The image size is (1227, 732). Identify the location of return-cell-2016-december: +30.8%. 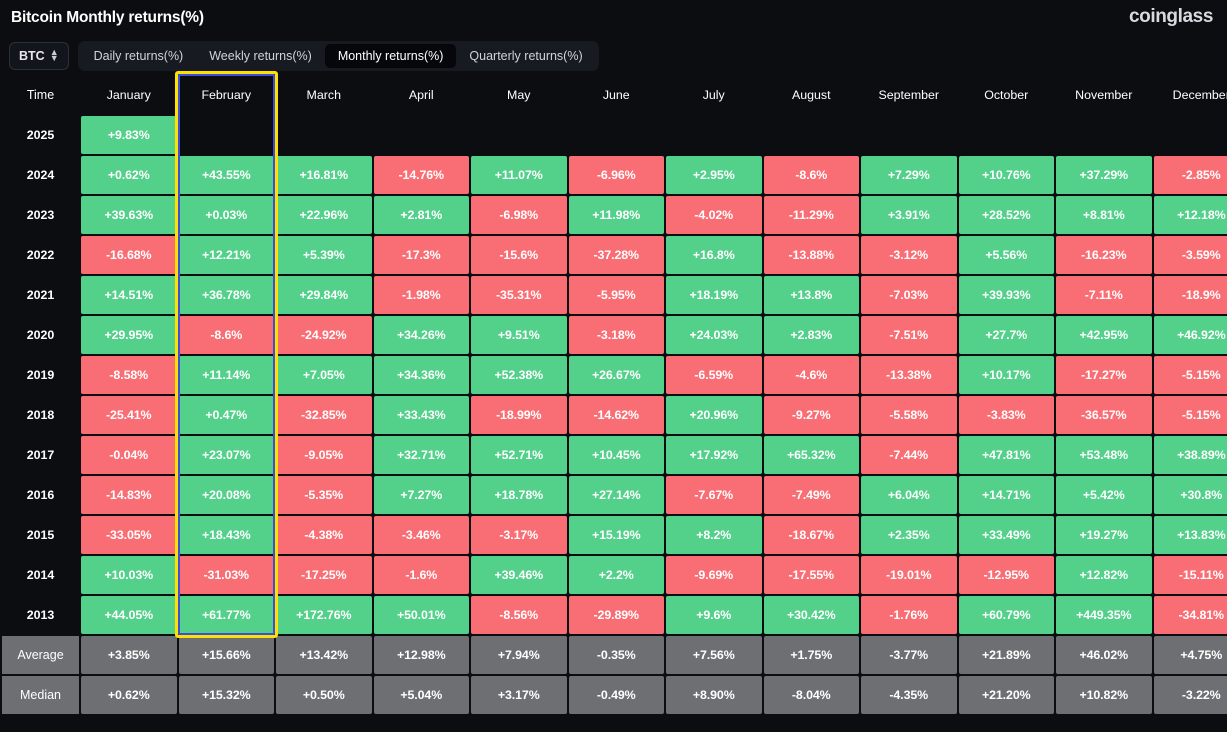
(1190, 495).